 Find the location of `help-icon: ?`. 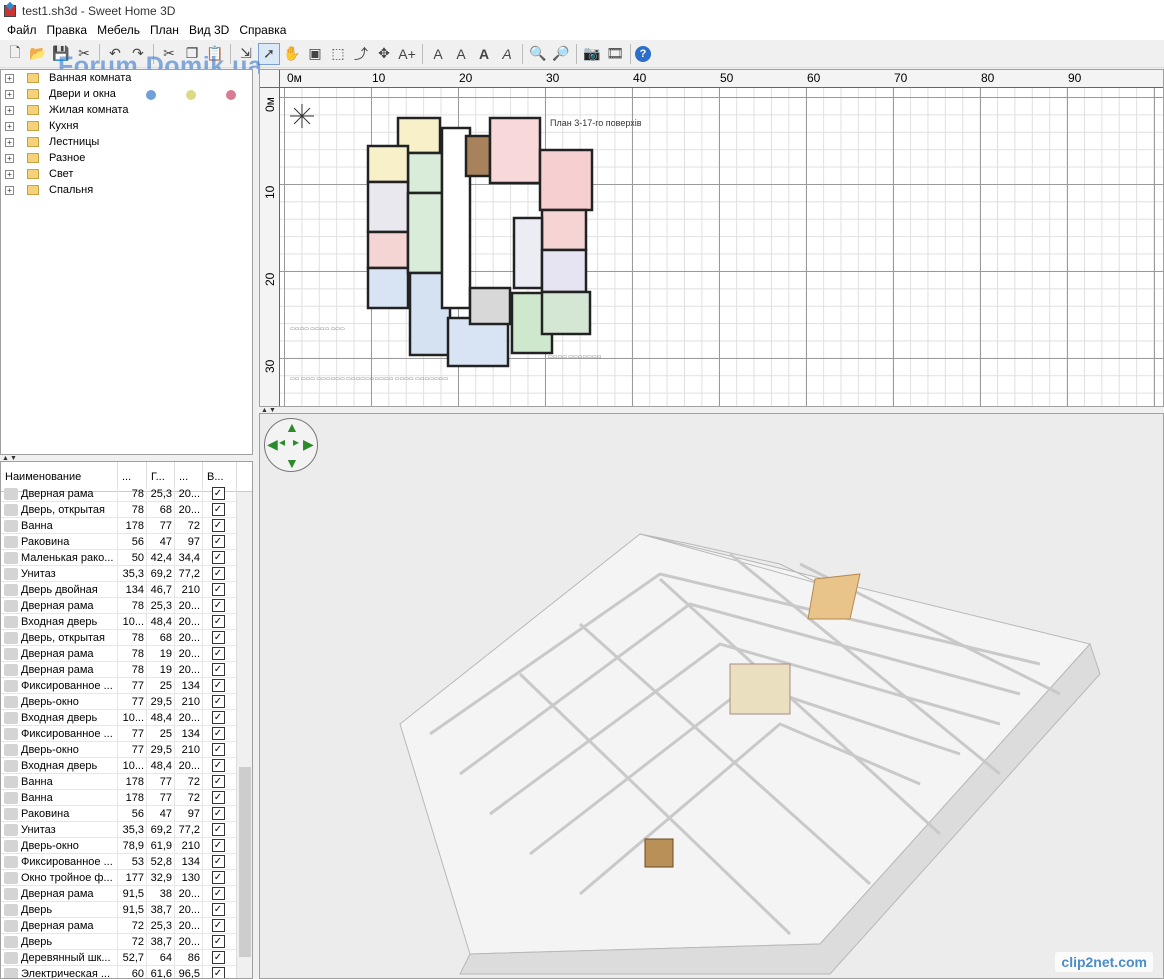

help-icon: ? is located at coordinates (643, 53).